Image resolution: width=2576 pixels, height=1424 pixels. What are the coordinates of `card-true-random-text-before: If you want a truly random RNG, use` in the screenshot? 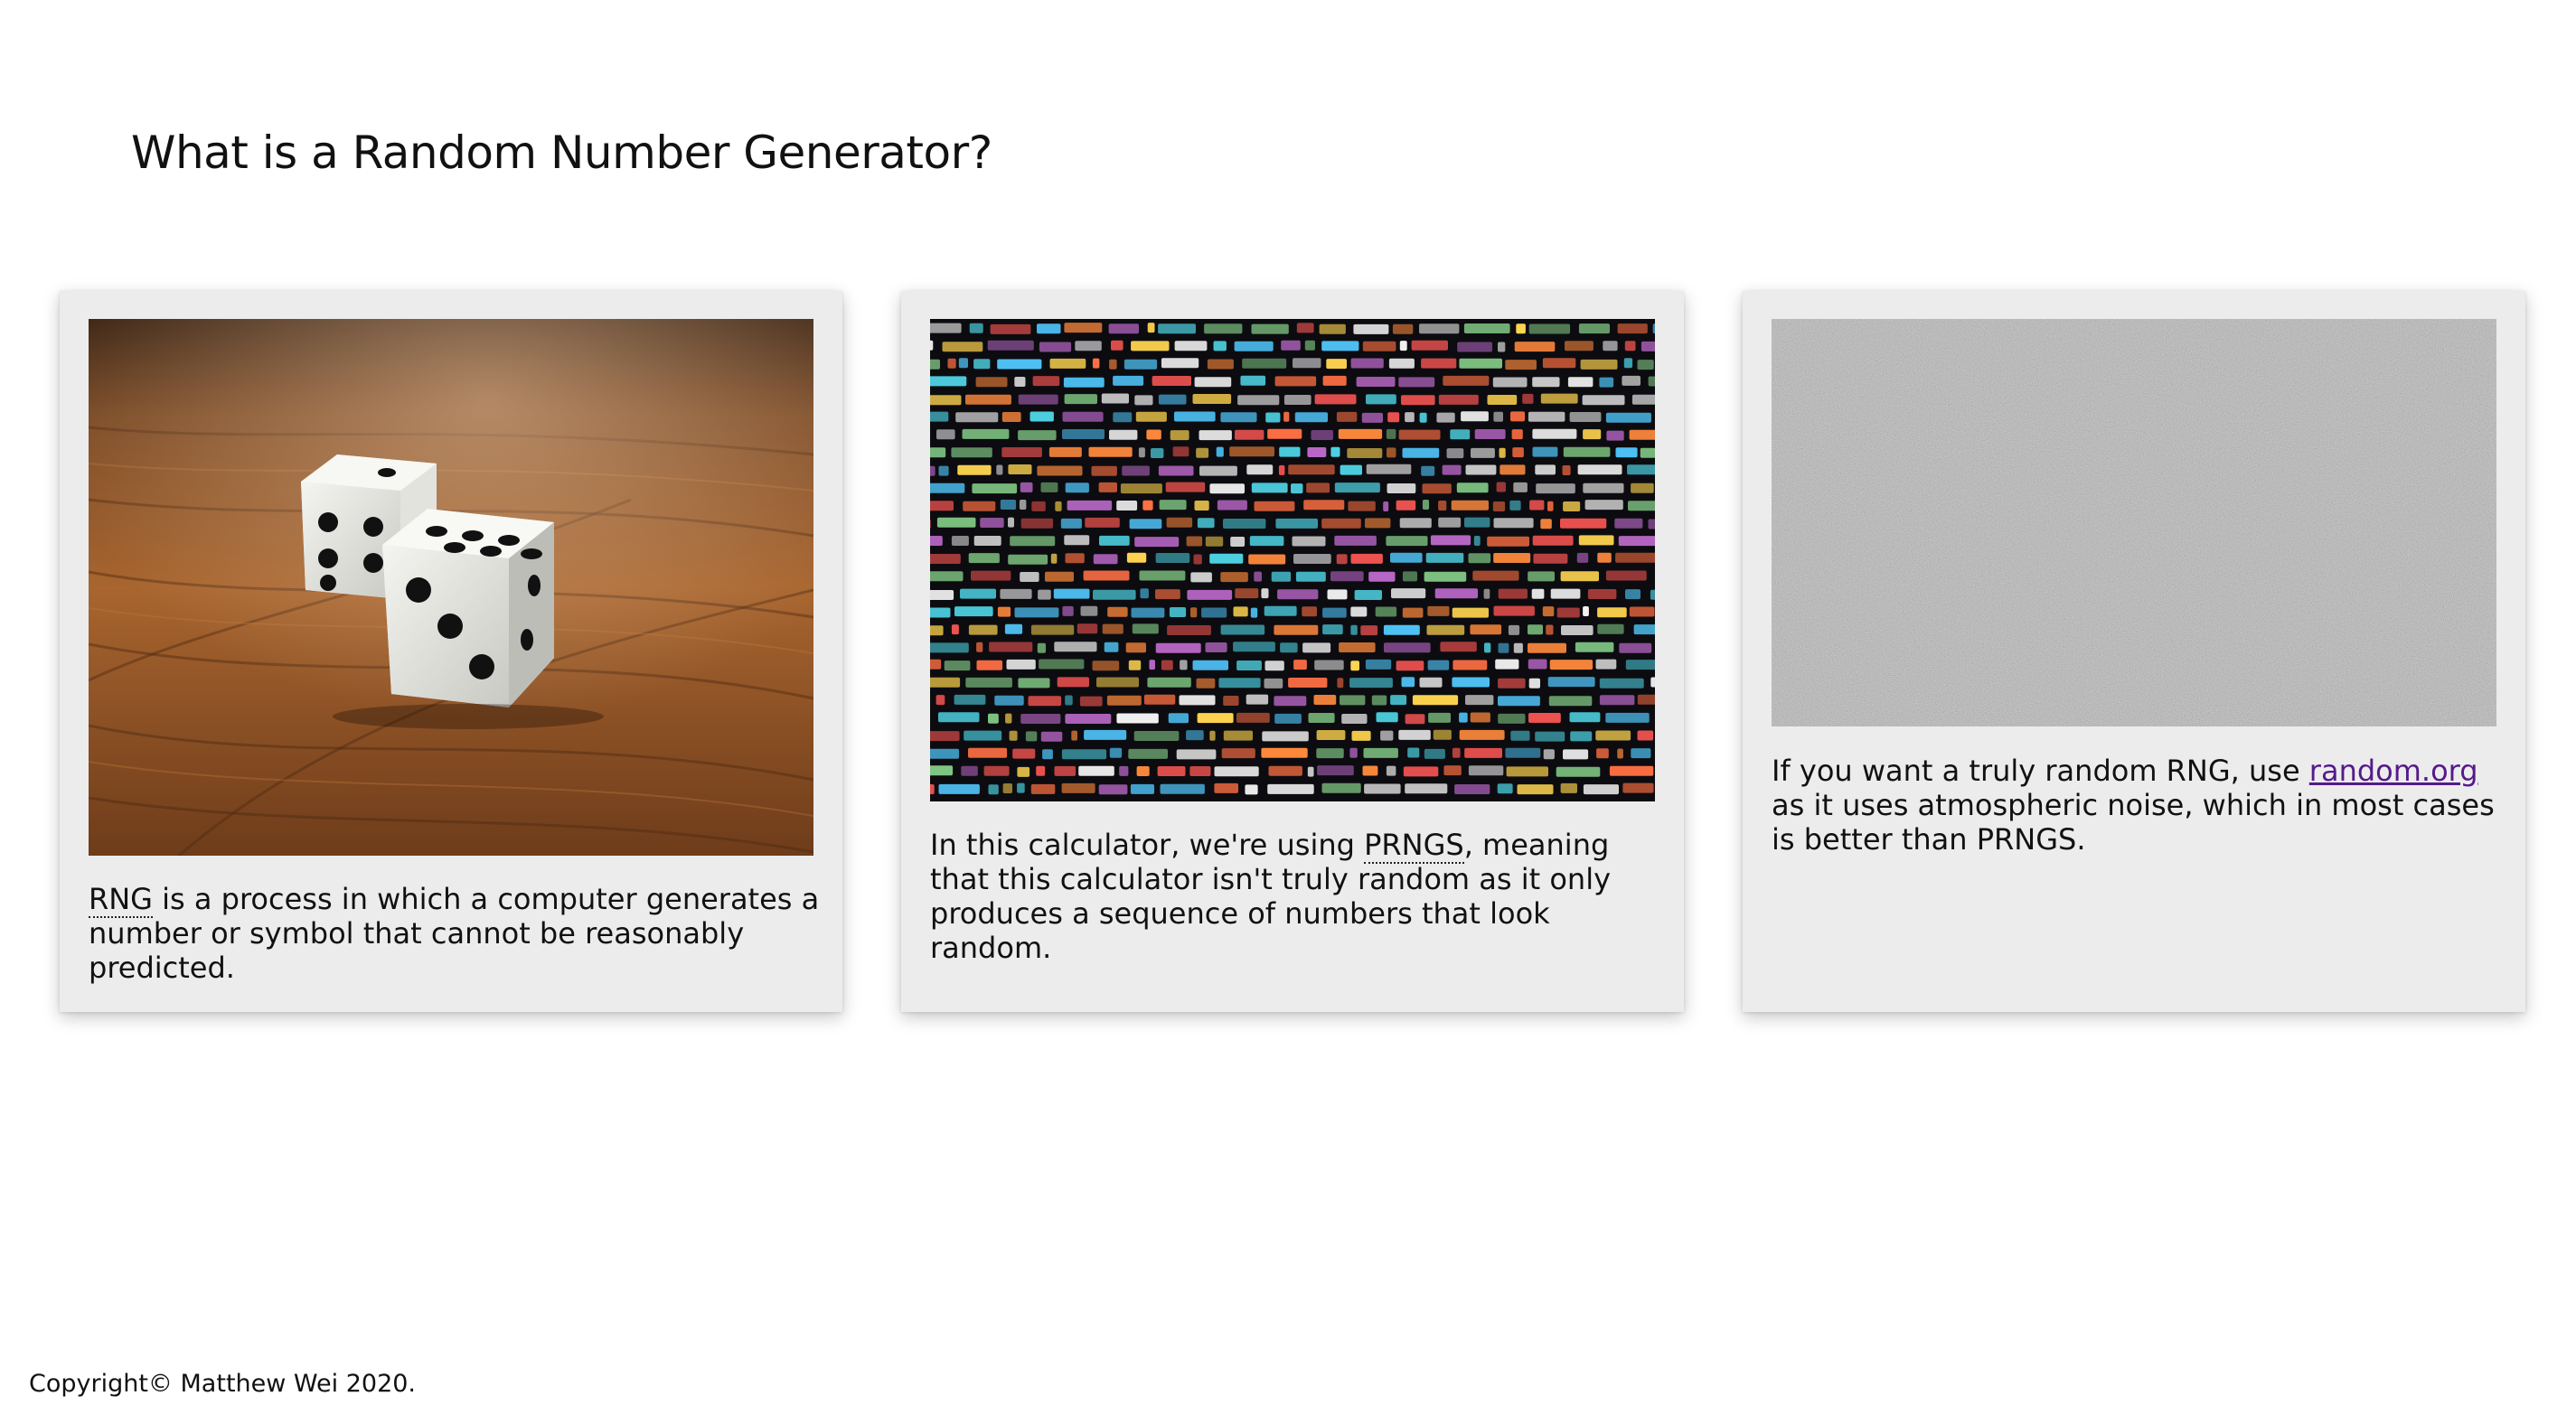 It's located at (2041, 771).